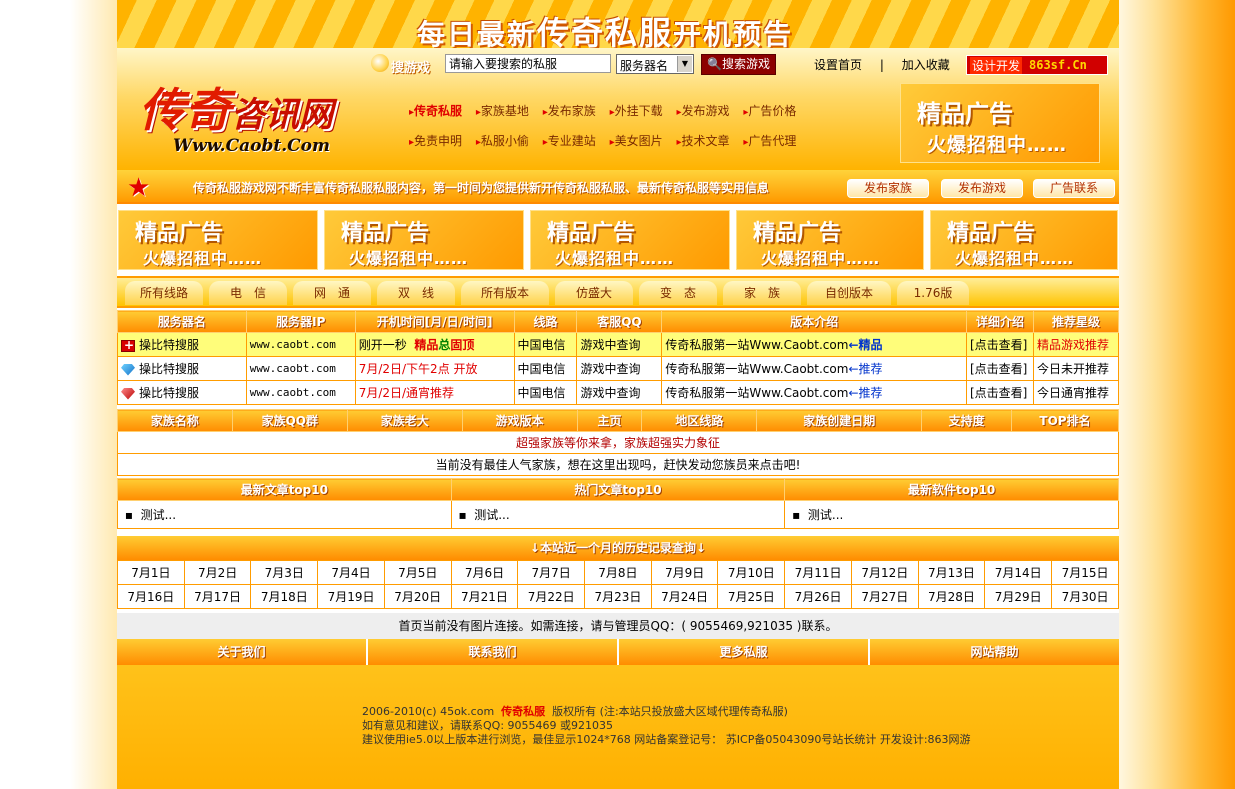 This screenshot has width=1235, height=789. Describe the element at coordinates (417, 596) in the screenshot. I see `history-date-link: 7月20日` at that location.